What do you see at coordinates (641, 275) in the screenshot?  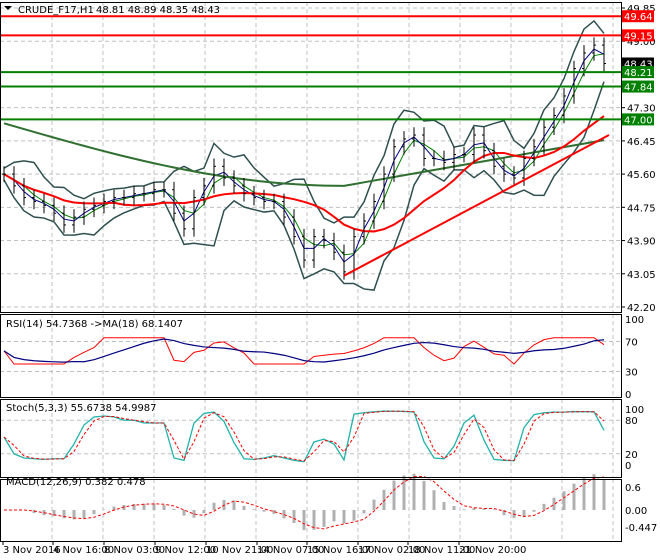 I see `price-tick-label: 43.05` at bounding box center [641, 275].